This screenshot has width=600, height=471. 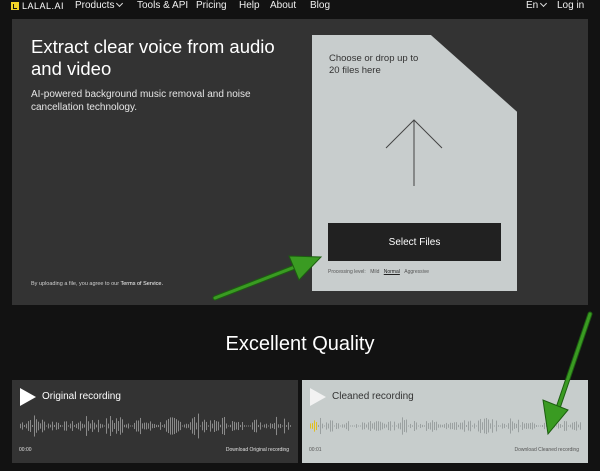 What do you see at coordinates (414, 152) in the screenshot?
I see `upload-arrow-icon` at bounding box center [414, 152].